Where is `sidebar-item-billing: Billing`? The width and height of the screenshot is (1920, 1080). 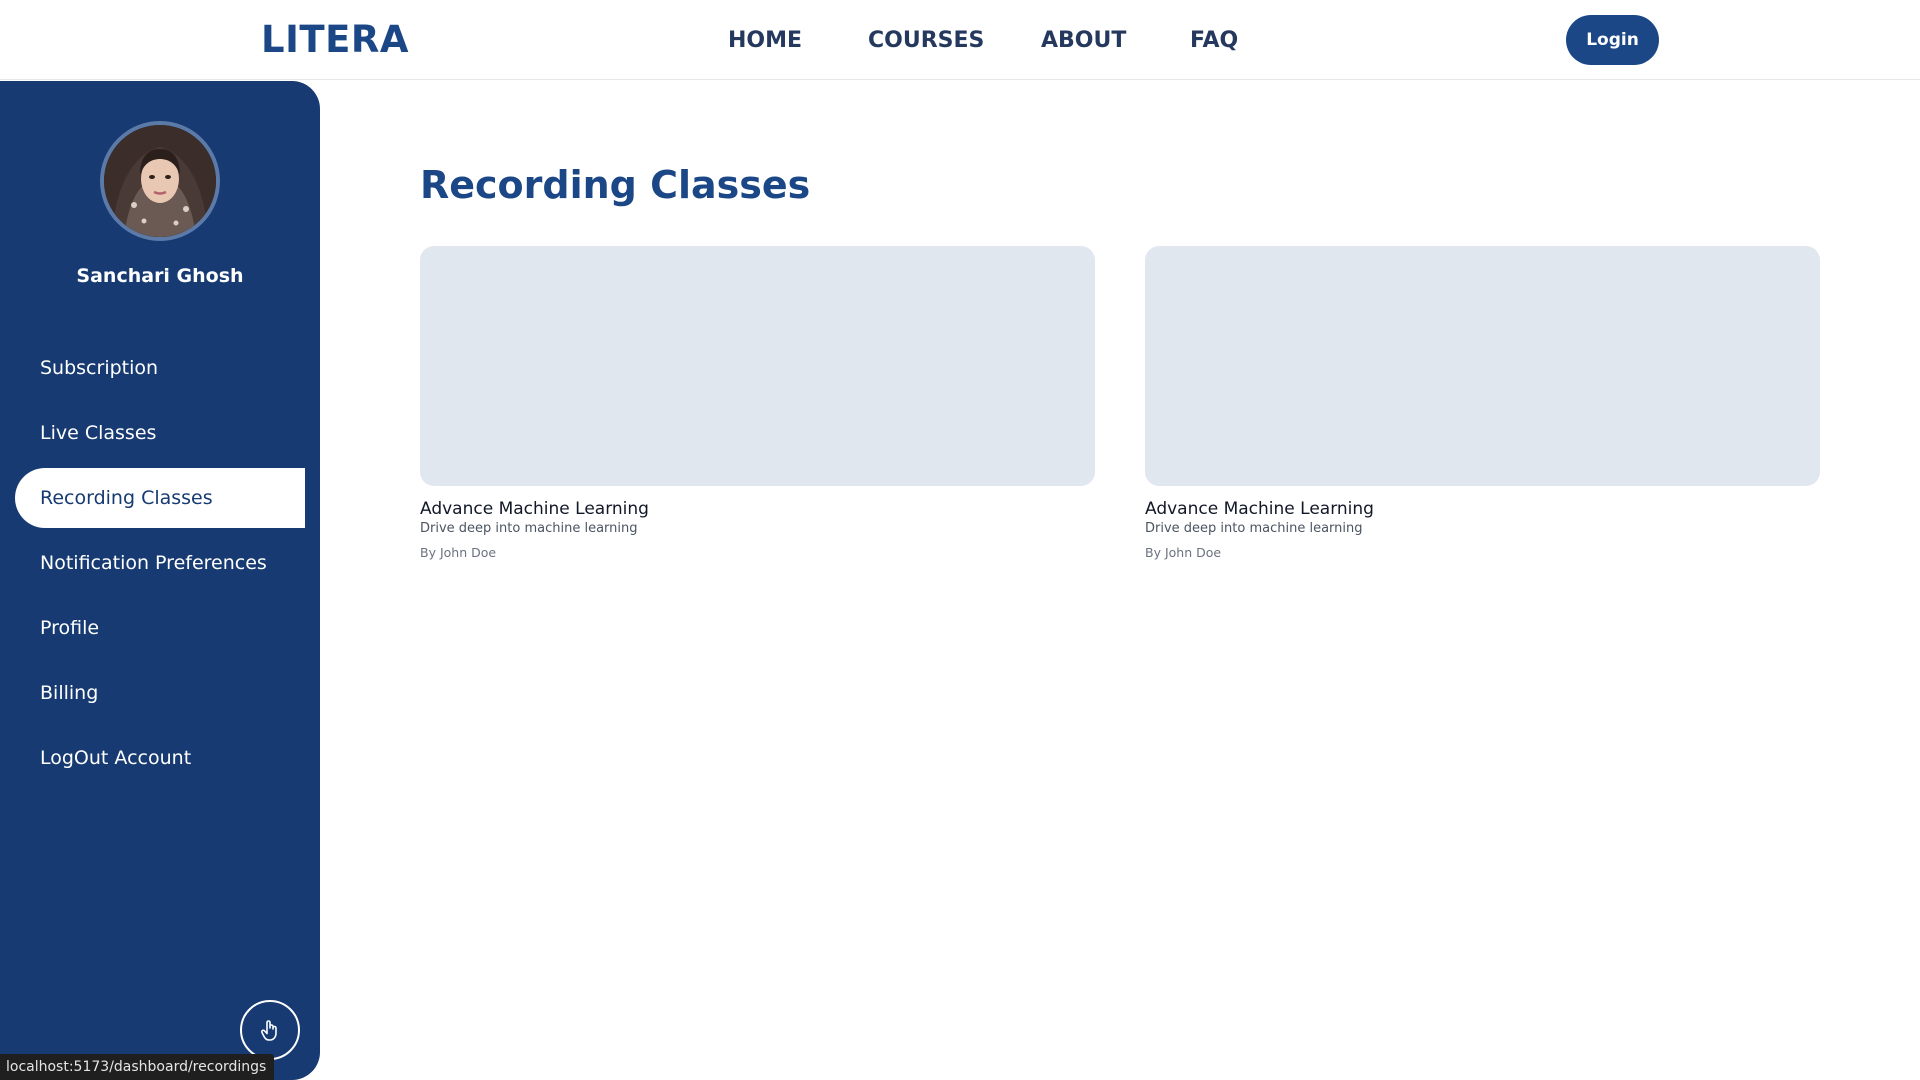 sidebar-item-billing: Billing is located at coordinates (160, 693).